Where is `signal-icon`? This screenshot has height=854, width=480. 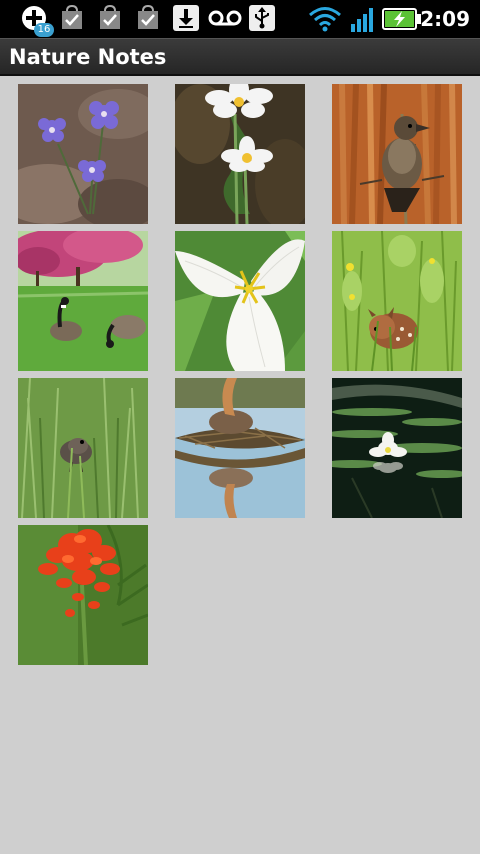 signal-icon is located at coordinates (363, 22).